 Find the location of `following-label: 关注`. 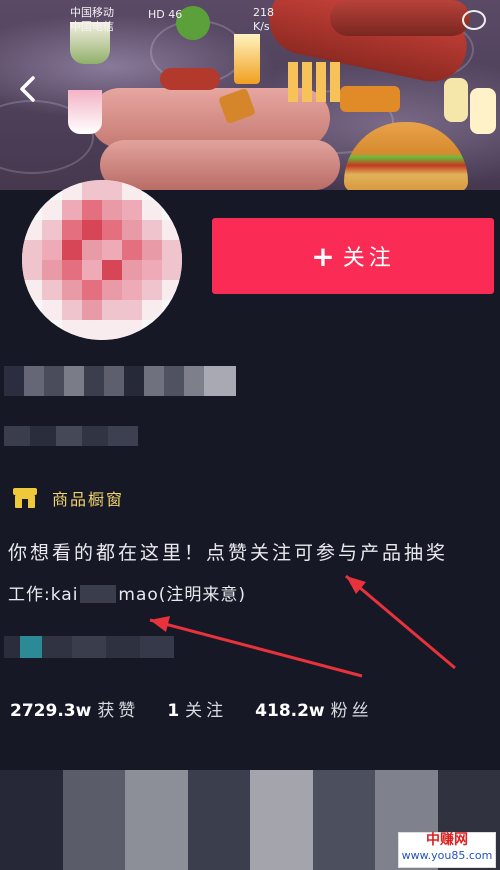

following-label: 关注 is located at coordinates (206, 708).